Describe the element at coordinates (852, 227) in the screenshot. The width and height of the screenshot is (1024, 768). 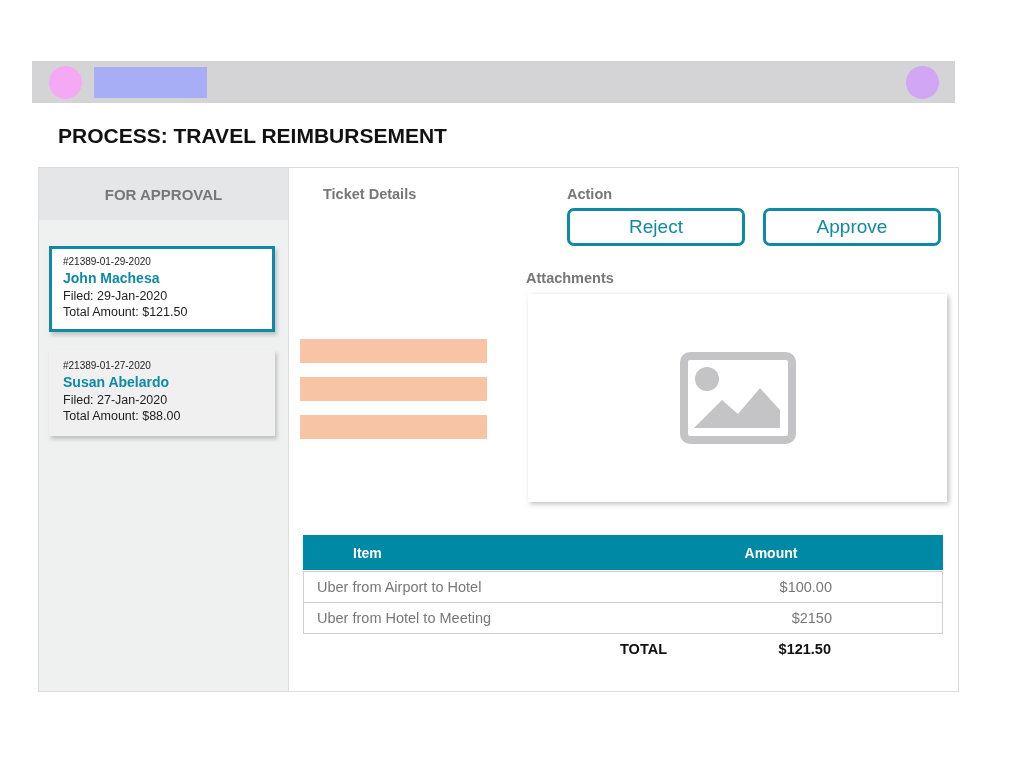
I see `action-button: Approve` at that location.